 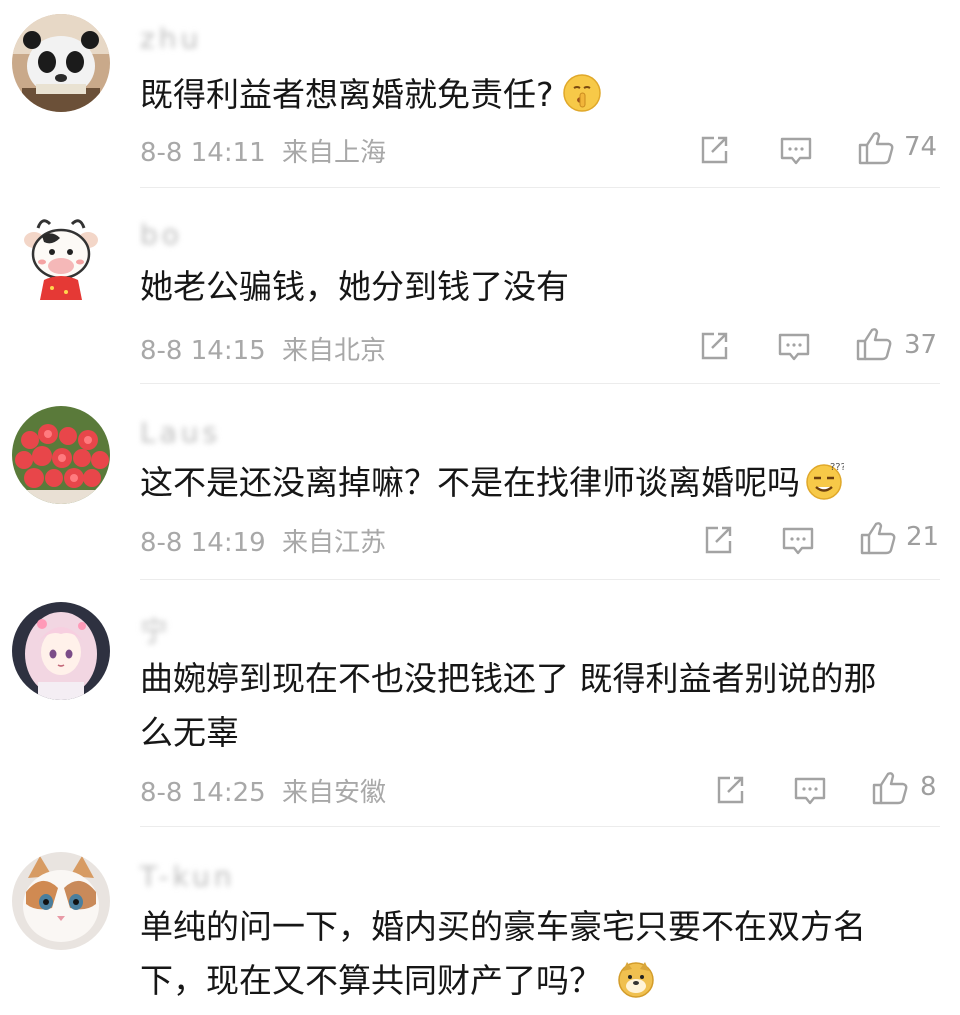 What do you see at coordinates (347, 94) in the screenshot?
I see `comment-text-content: 既得利益者想离婚就免责任?` at bounding box center [347, 94].